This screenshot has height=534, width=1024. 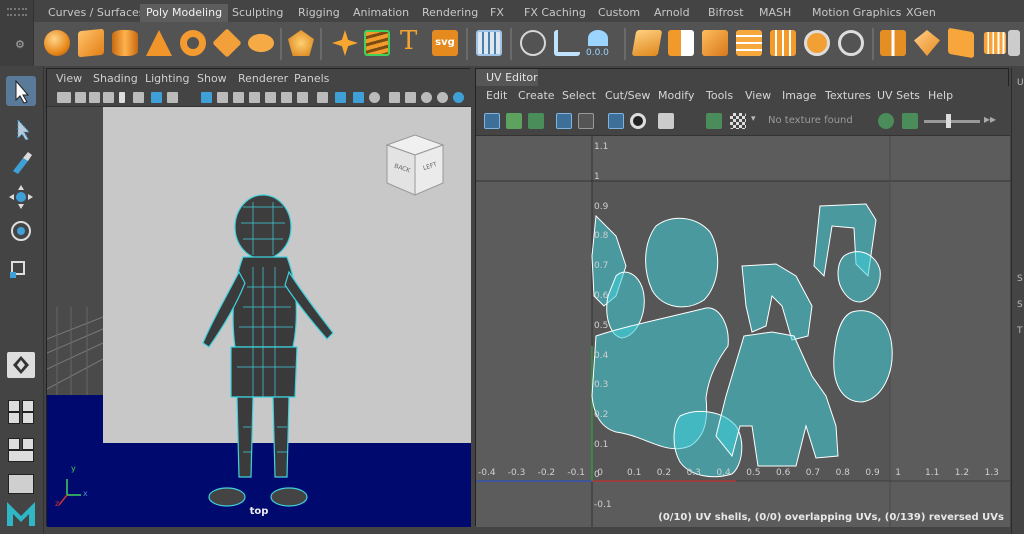 I want to click on paint-select-tool-button, so click(x=21, y=163).